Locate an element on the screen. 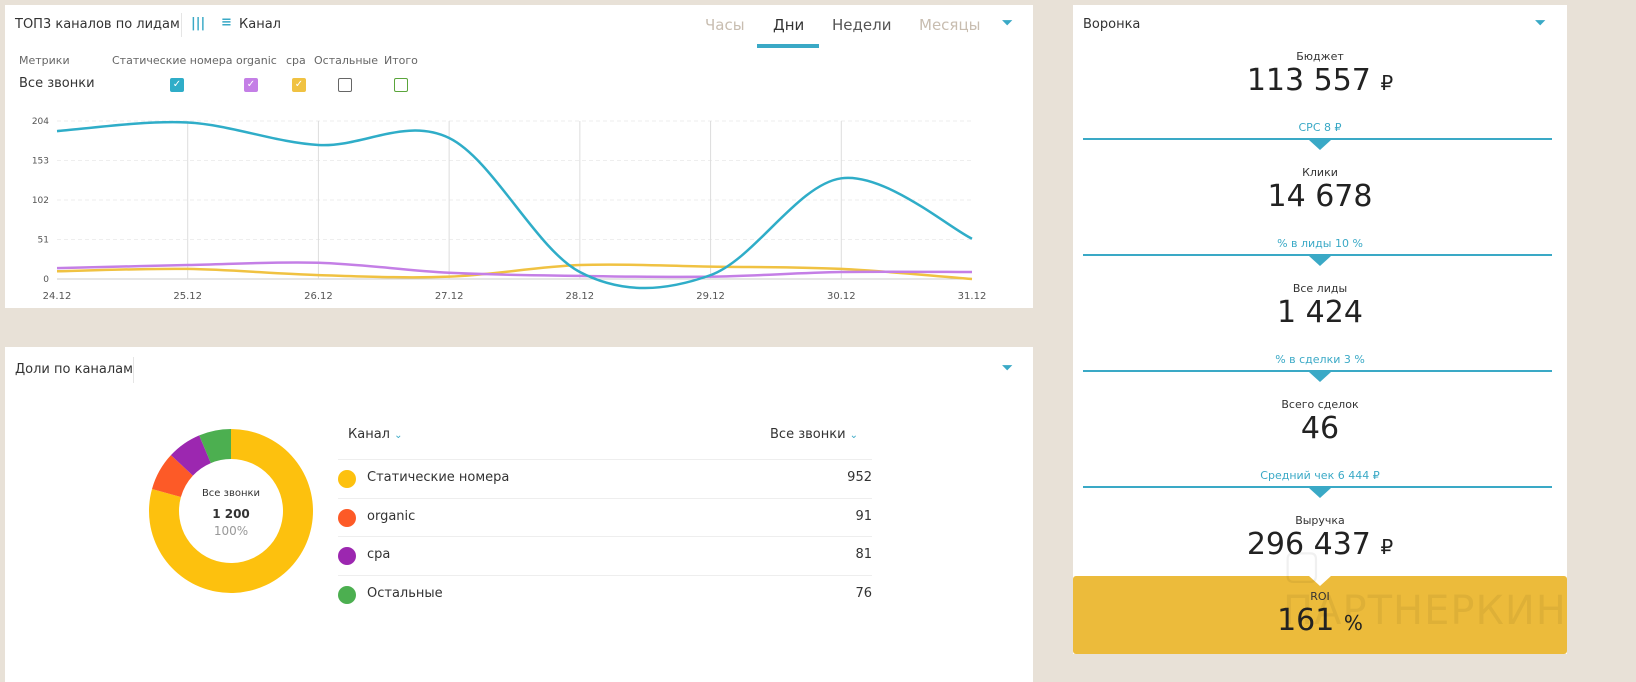 Image resolution: width=1636 pixels, height=682 pixels. y-tick-label: 102 is located at coordinates (40, 201).